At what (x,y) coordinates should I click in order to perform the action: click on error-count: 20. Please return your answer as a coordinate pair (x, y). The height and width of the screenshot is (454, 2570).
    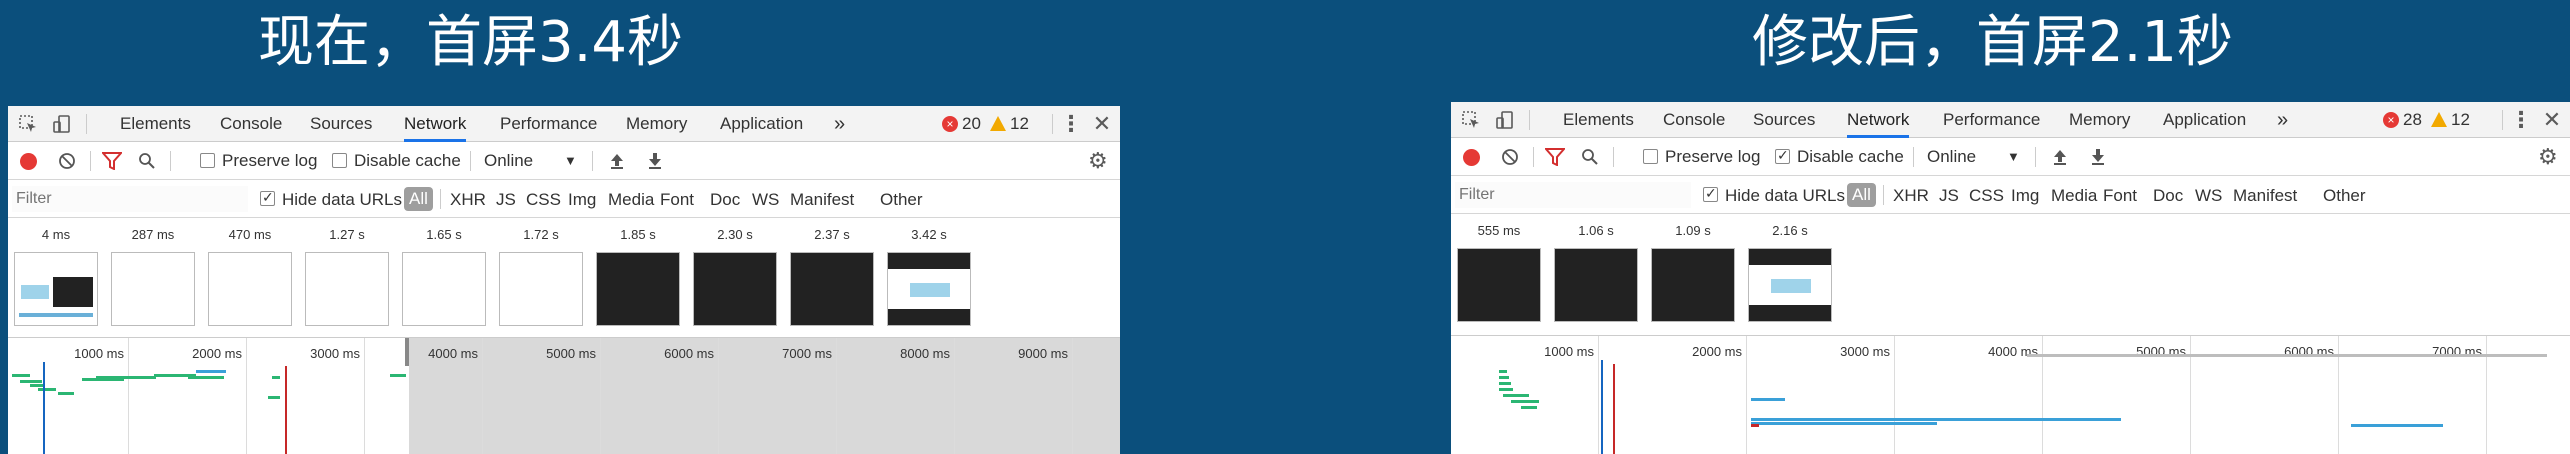
    Looking at the image, I should click on (971, 124).